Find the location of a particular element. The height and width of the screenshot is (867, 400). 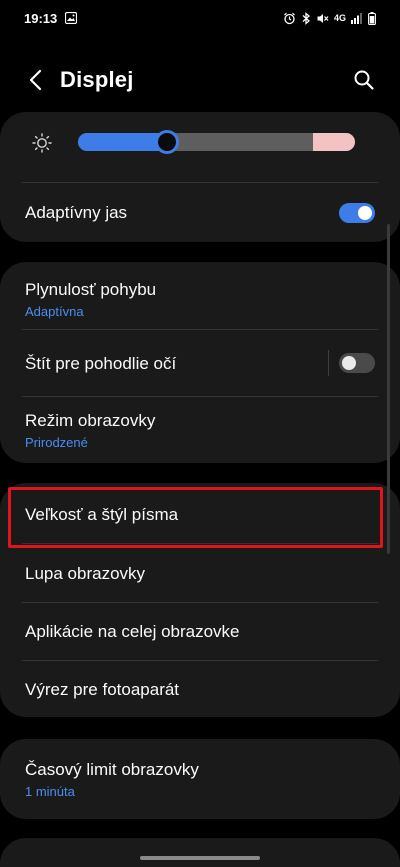

search-button is located at coordinates (364, 80).